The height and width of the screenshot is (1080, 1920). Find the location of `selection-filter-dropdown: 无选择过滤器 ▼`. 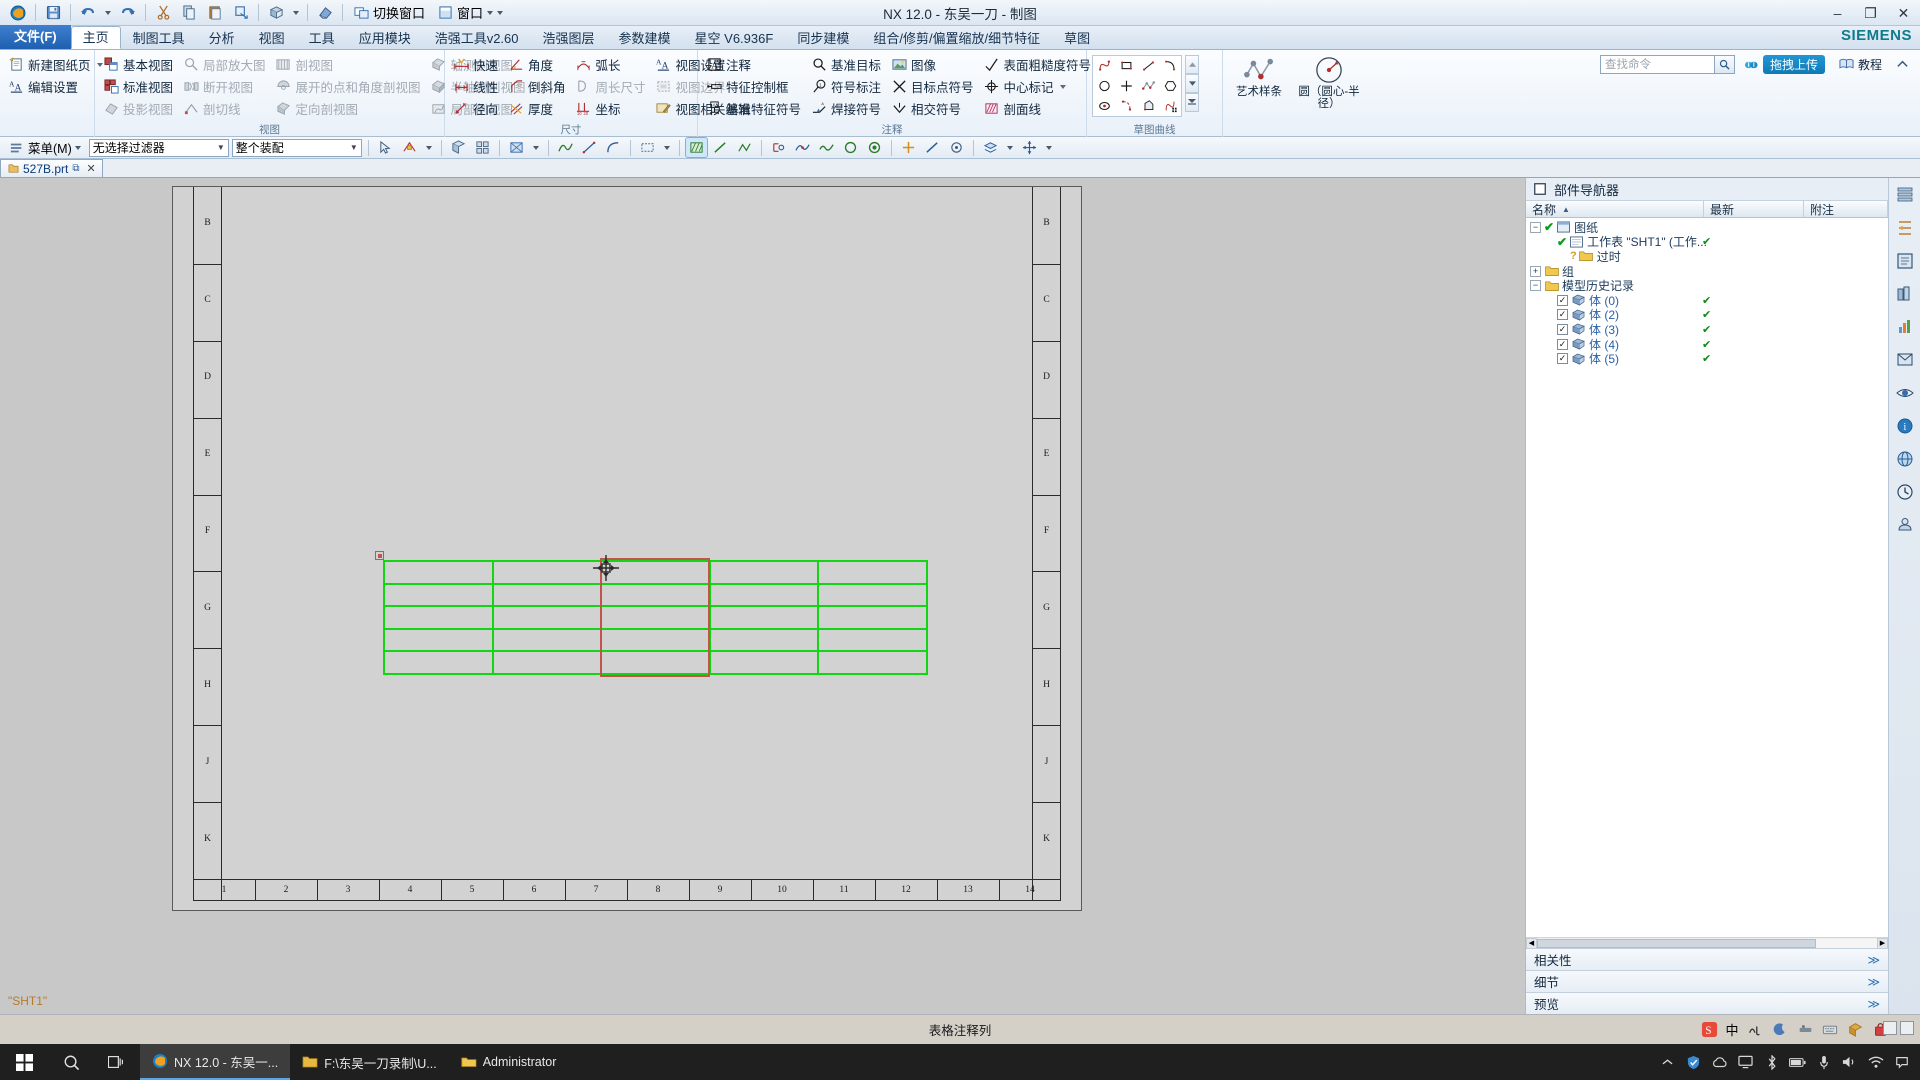

selection-filter-dropdown: 无选择过滤器 ▼ is located at coordinates (158, 147).